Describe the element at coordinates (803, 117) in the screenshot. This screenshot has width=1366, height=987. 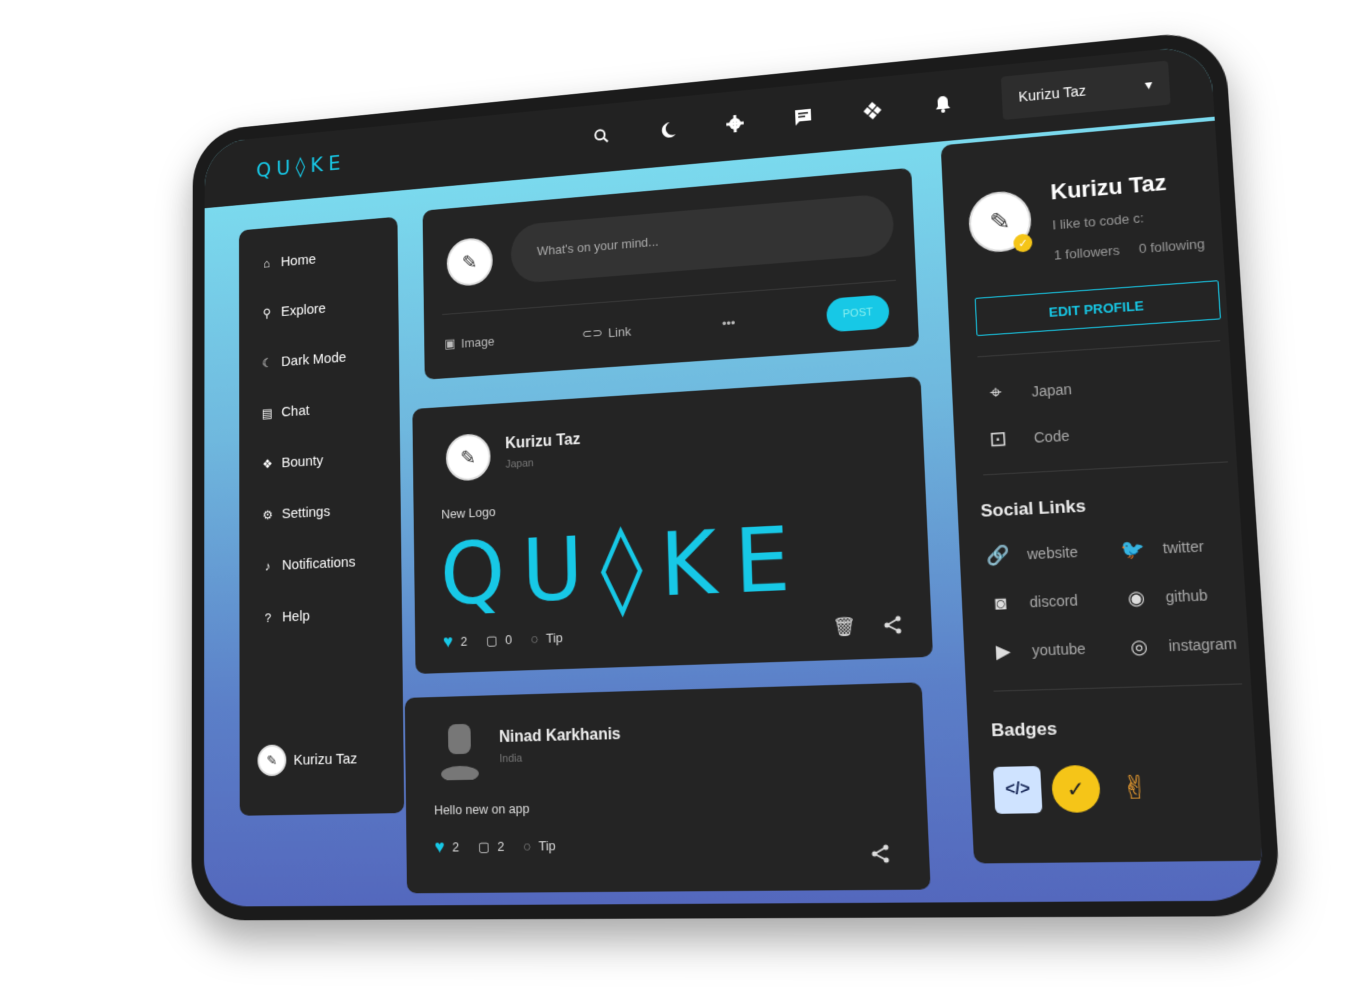
I see `chat-icon` at that location.